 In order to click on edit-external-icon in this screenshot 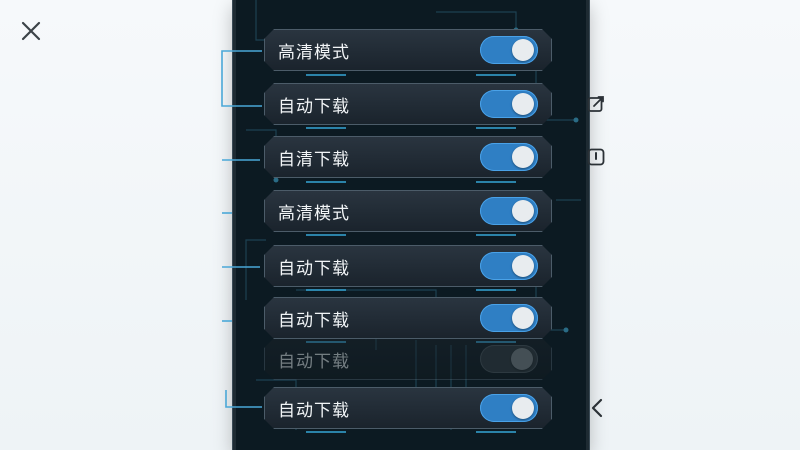, I will do `click(596, 104)`.